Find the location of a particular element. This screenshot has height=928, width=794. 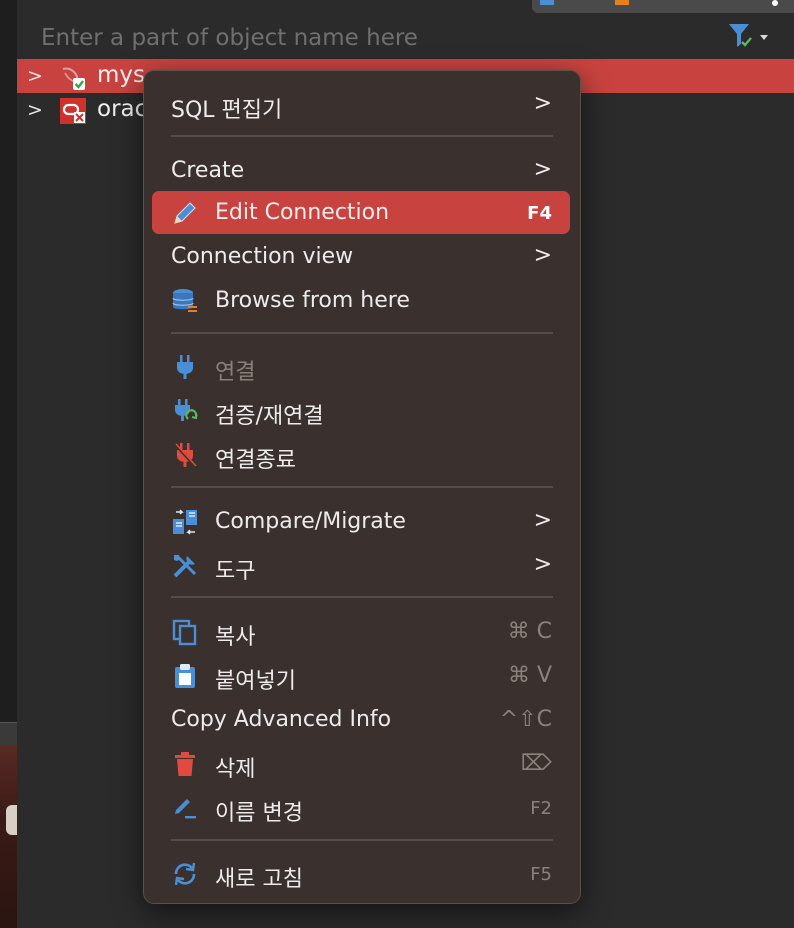

menu-item-label: Compare/Migrate is located at coordinates (310, 521).